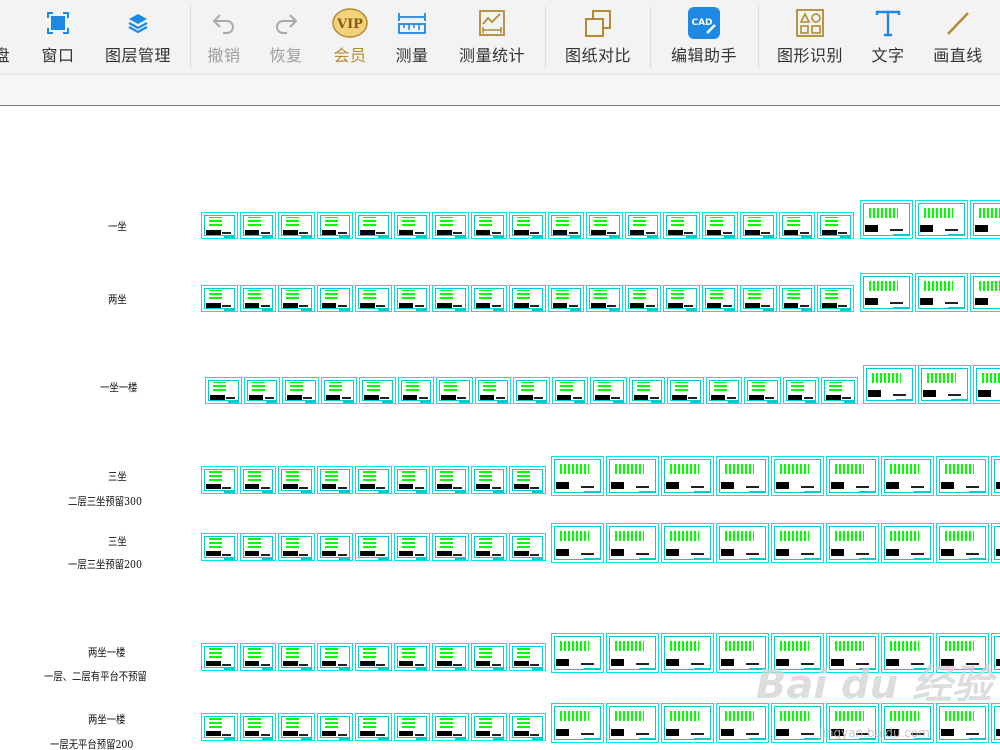  Describe the element at coordinates (958, 55) in the screenshot. I see `toolbar-line-label: 画直线` at that location.